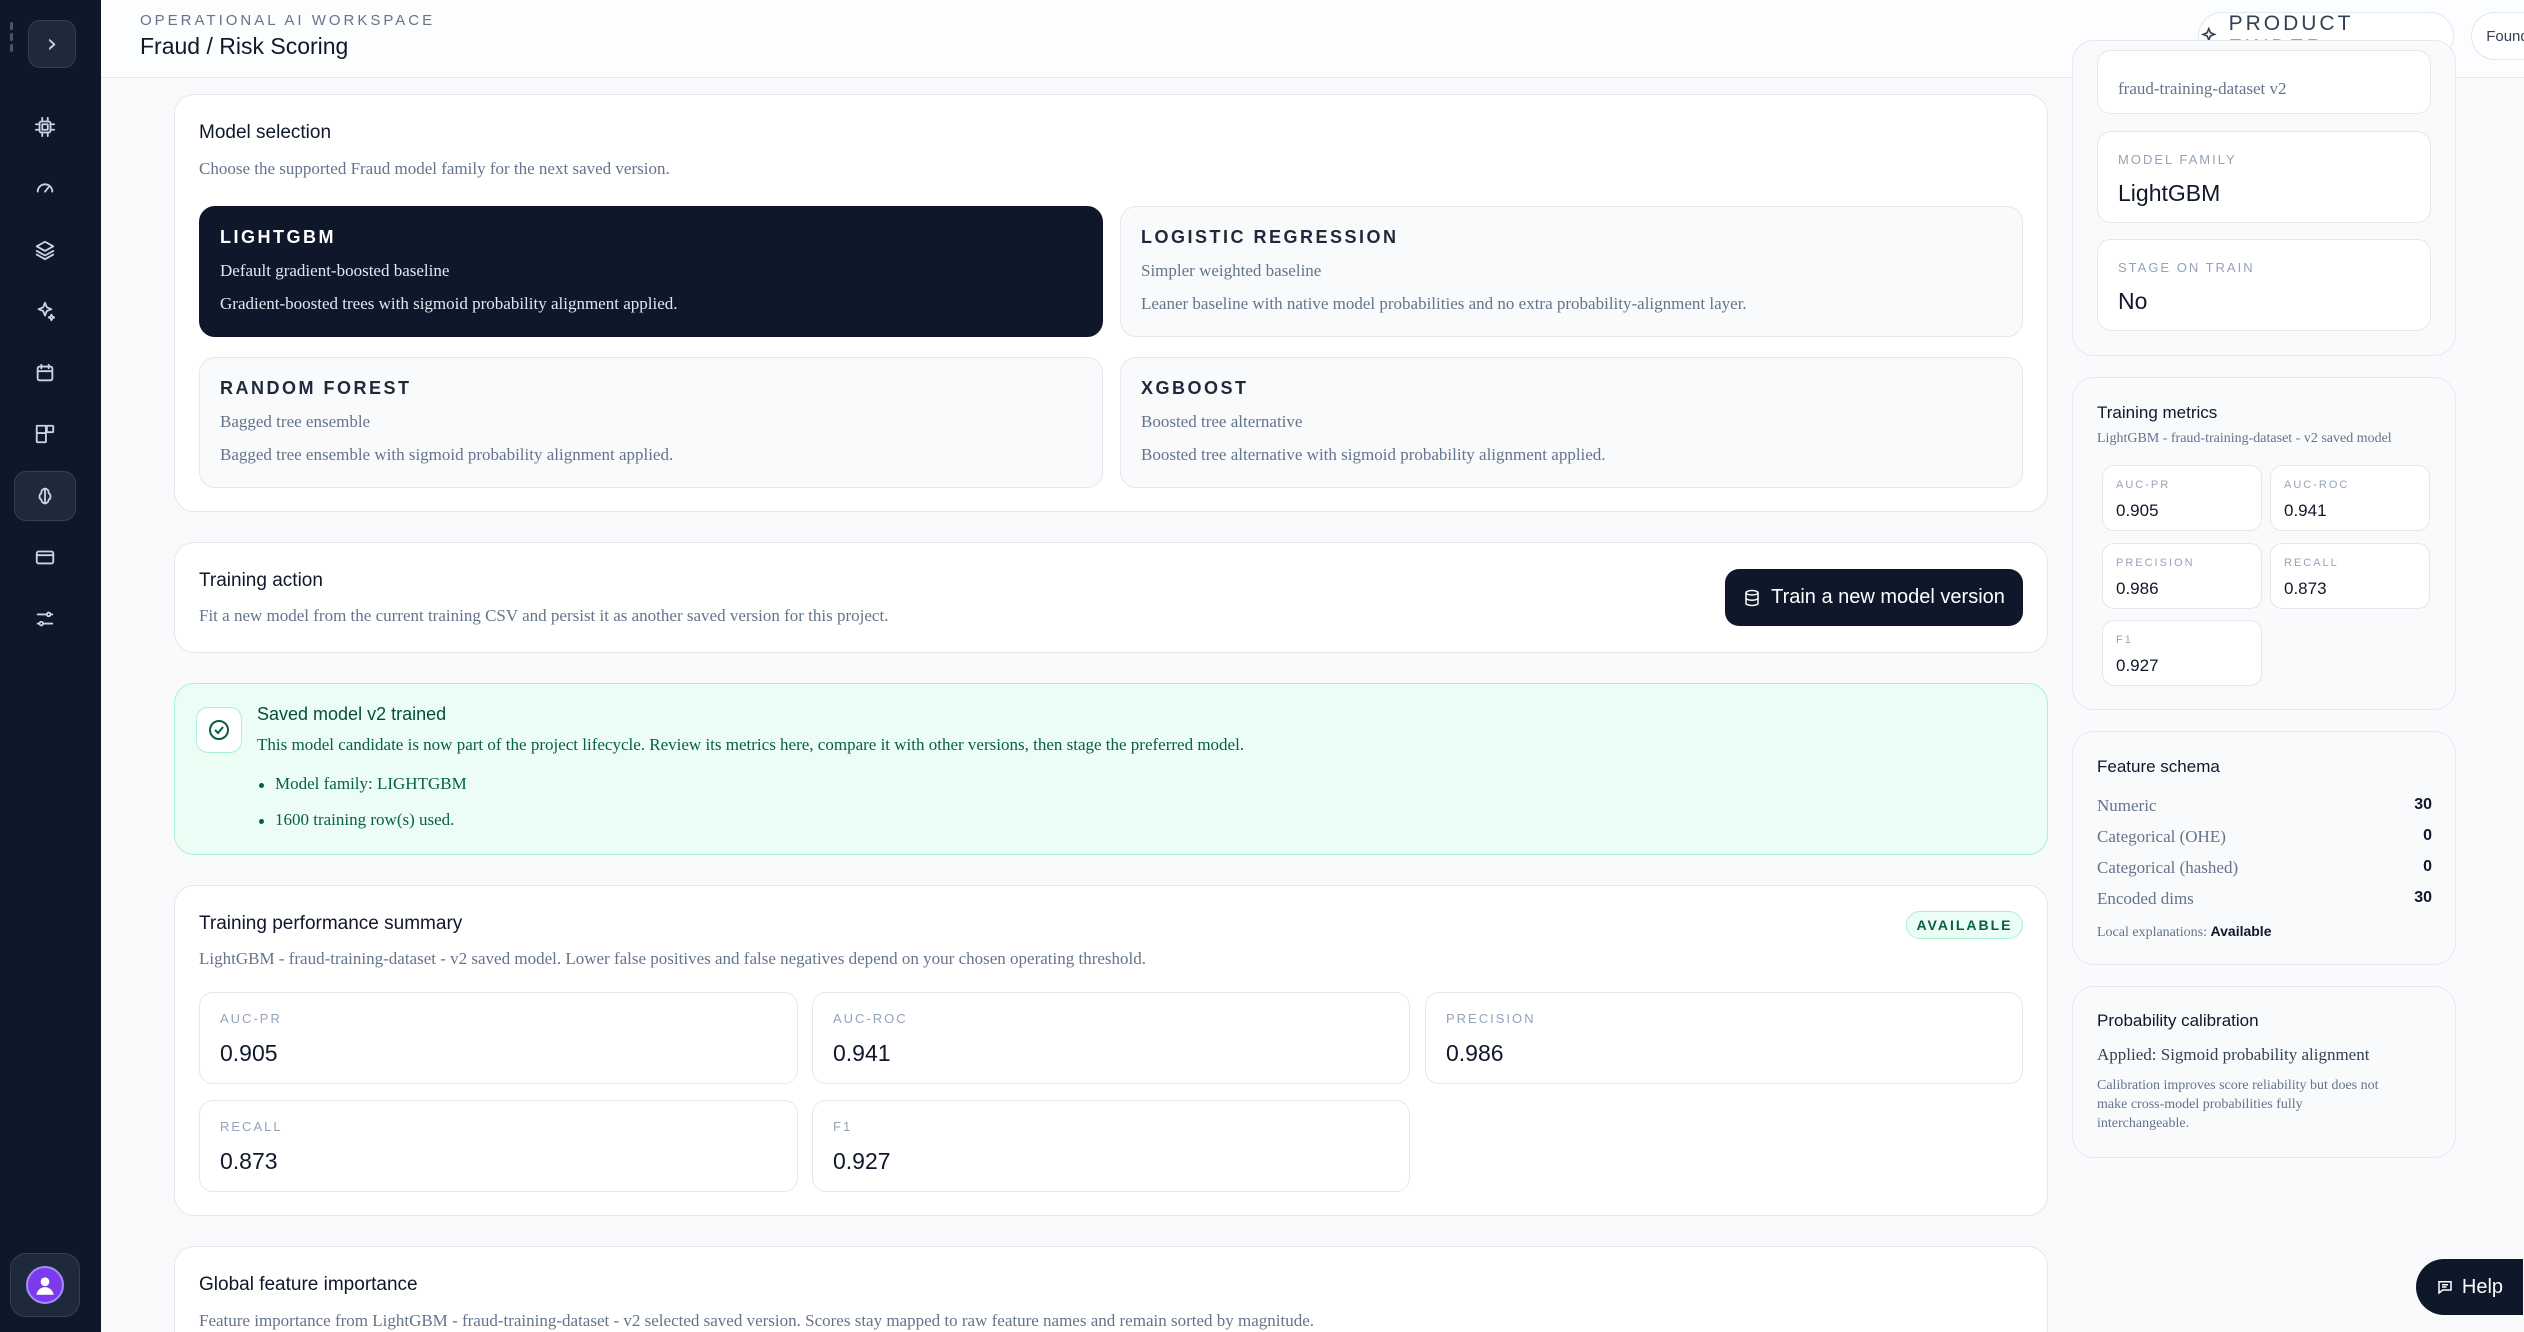 Image resolution: width=2524 pixels, height=1332 pixels. I want to click on metric-recall: RECALL 0.873, so click(498, 1146).